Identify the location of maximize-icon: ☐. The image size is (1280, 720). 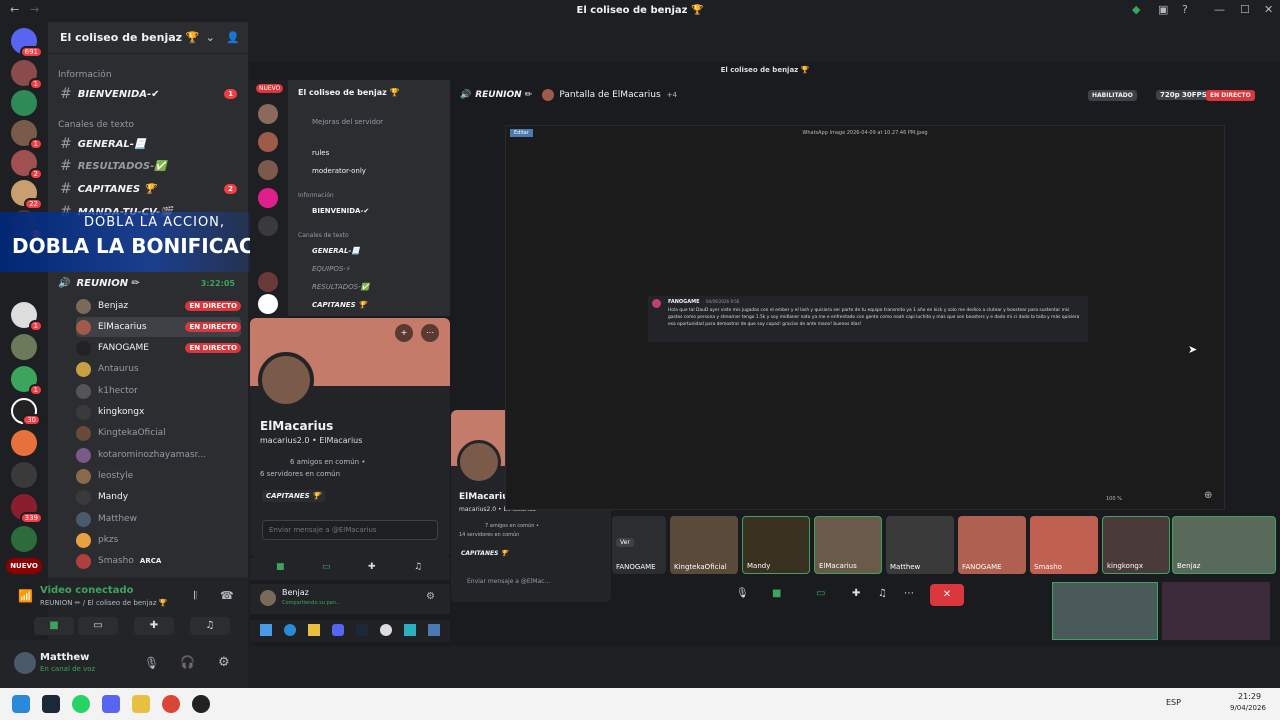
(1245, 9).